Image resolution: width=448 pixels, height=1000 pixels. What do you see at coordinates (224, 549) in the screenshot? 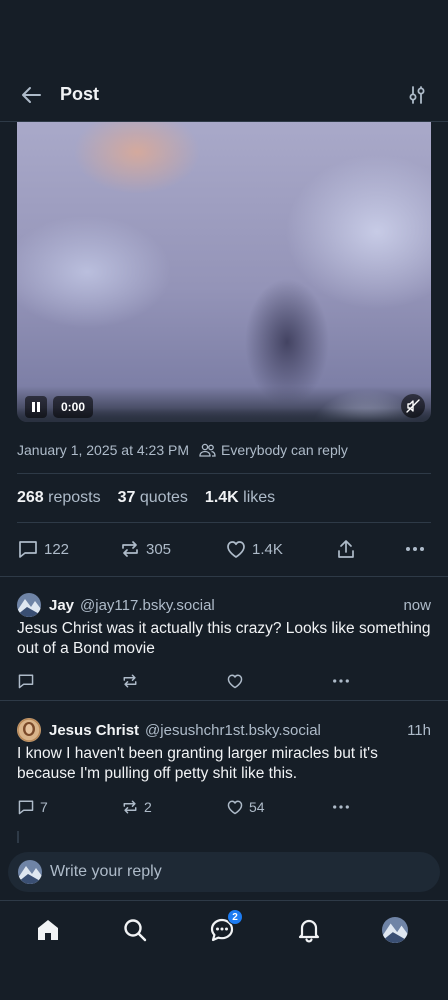
I see `post-actions: 122 305 1.4K` at bounding box center [224, 549].